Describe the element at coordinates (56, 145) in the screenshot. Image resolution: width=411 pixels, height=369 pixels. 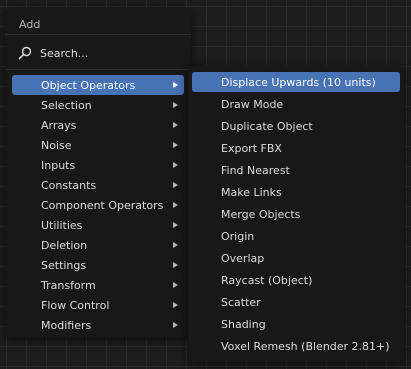
I see `menu-item-label: Noise` at that location.